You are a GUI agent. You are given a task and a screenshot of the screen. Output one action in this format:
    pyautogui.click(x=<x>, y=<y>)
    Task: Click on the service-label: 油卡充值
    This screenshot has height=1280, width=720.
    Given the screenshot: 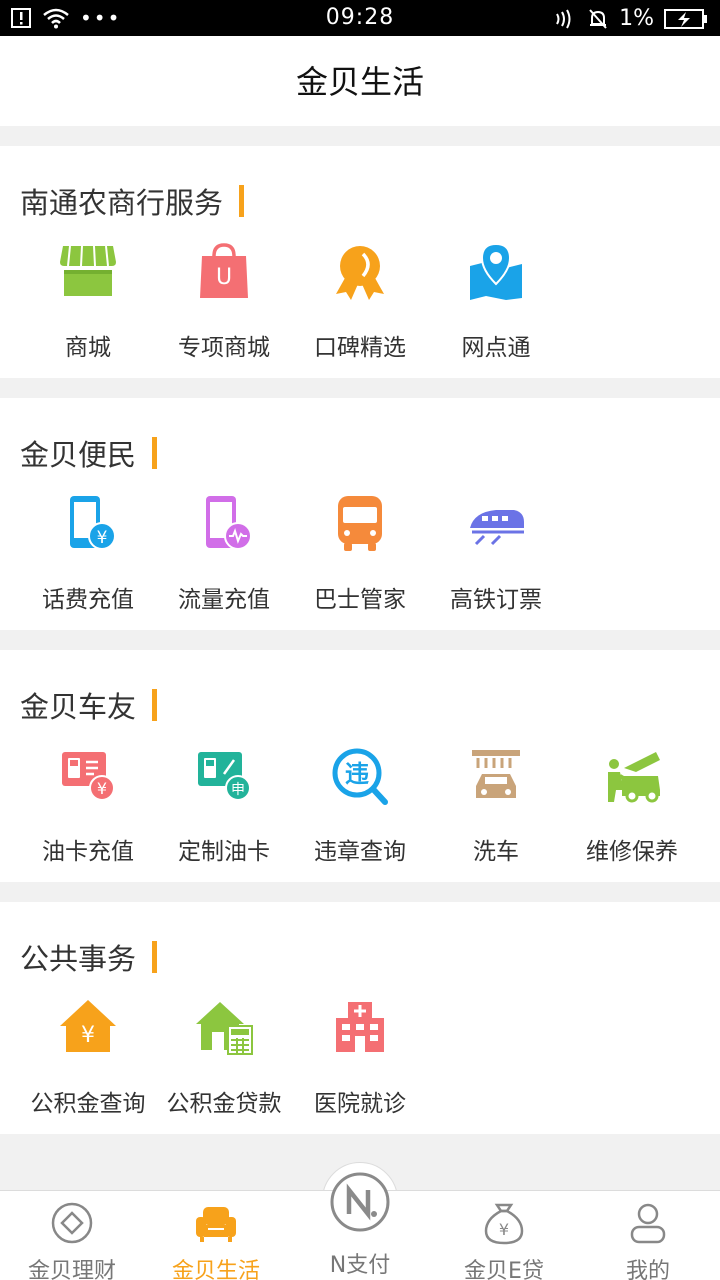 What is the action you would take?
    pyautogui.click(x=88, y=852)
    